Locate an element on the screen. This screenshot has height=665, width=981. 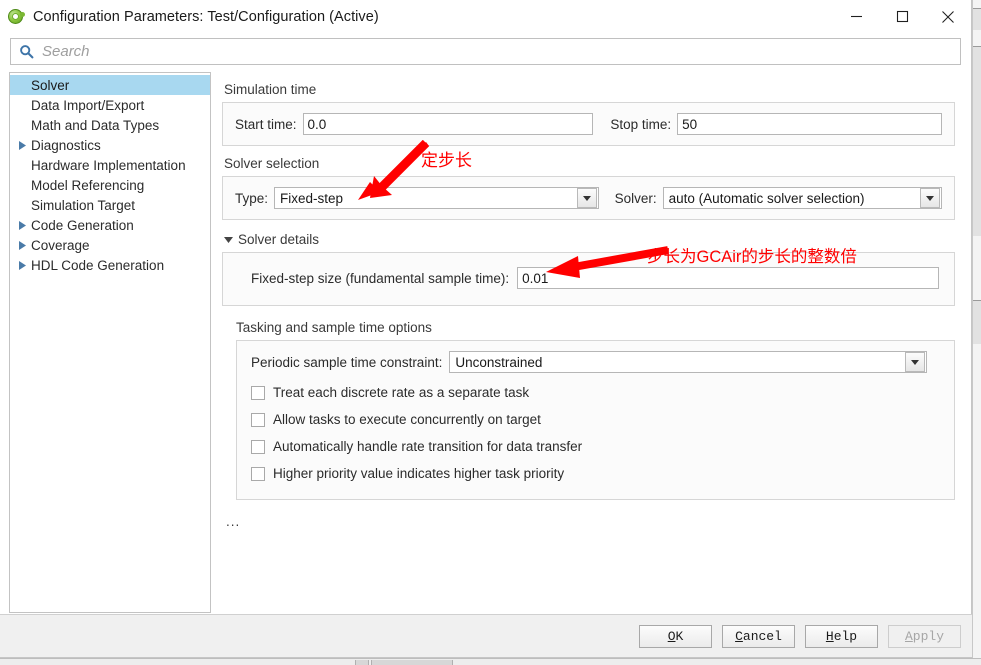
sidebar-item-solver: Solver is located at coordinates (110, 85).